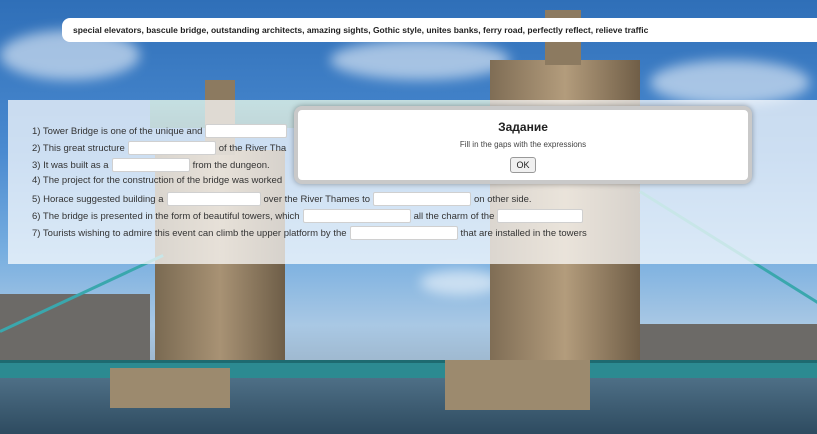  What do you see at coordinates (98, 199) in the screenshot?
I see `sentence-text: 5) Horace suggested building a` at bounding box center [98, 199].